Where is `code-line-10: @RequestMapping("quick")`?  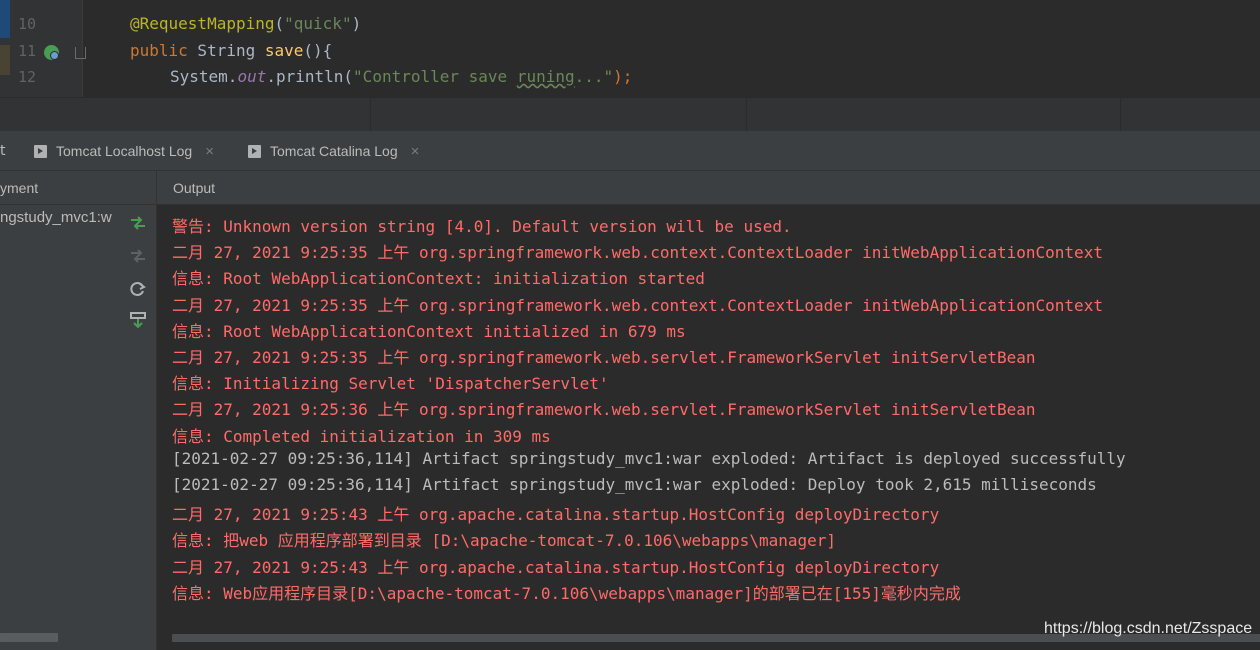 code-line-10: @RequestMapping("quick") is located at coordinates (245, 23).